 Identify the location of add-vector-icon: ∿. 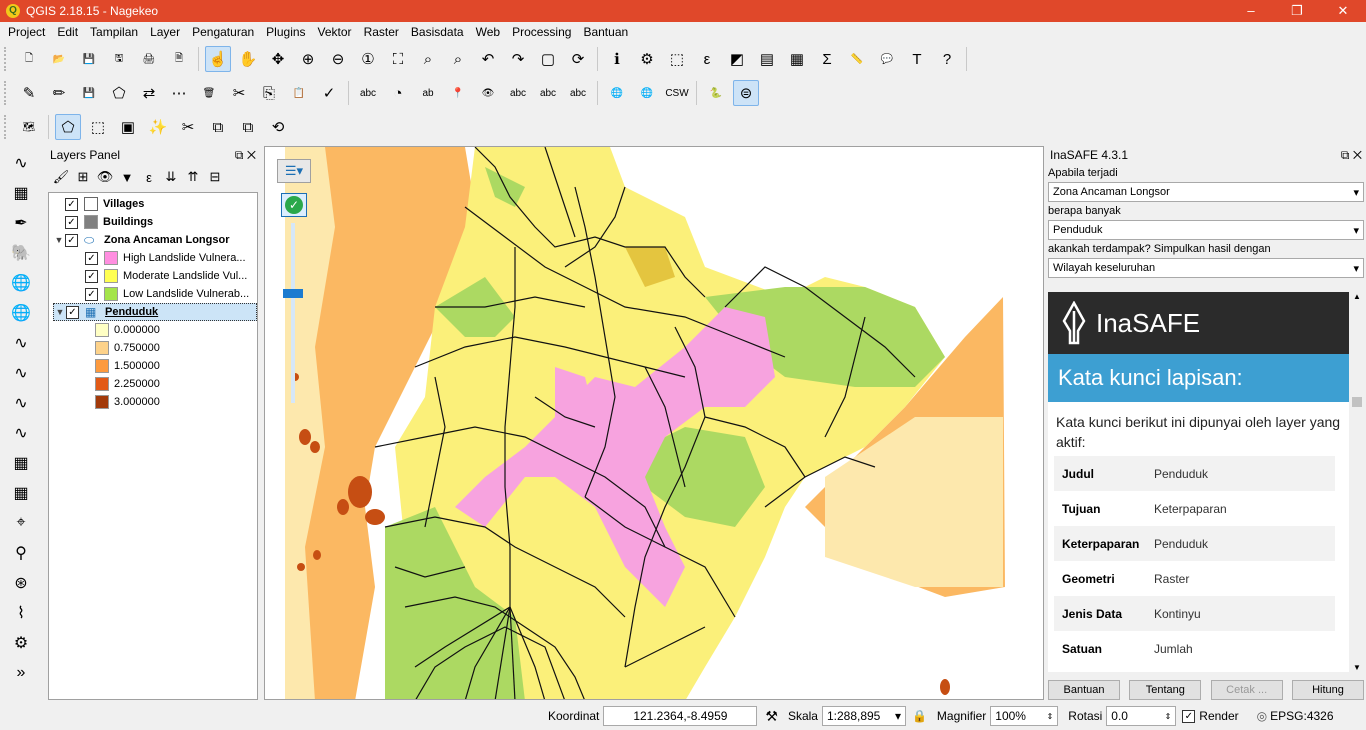
(21, 163).